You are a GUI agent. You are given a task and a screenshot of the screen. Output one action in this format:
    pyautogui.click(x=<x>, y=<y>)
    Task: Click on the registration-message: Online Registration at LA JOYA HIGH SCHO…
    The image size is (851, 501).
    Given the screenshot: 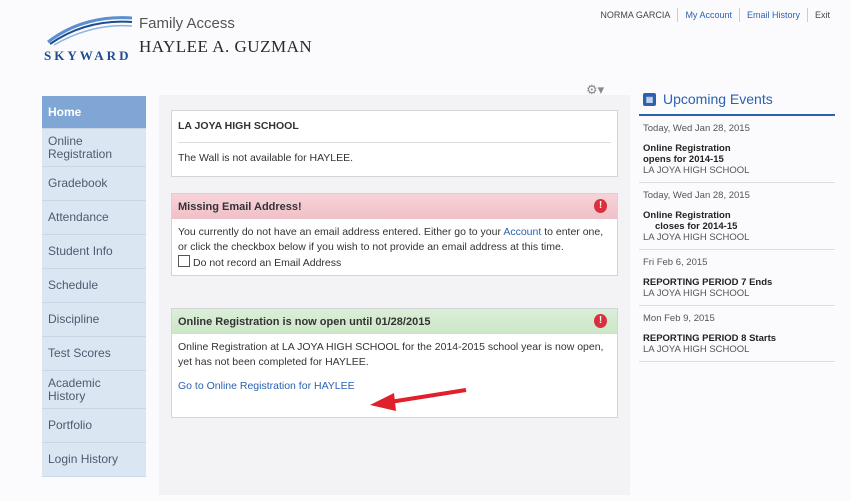 What is the action you would take?
    pyautogui.click(x=391, y=354)
    